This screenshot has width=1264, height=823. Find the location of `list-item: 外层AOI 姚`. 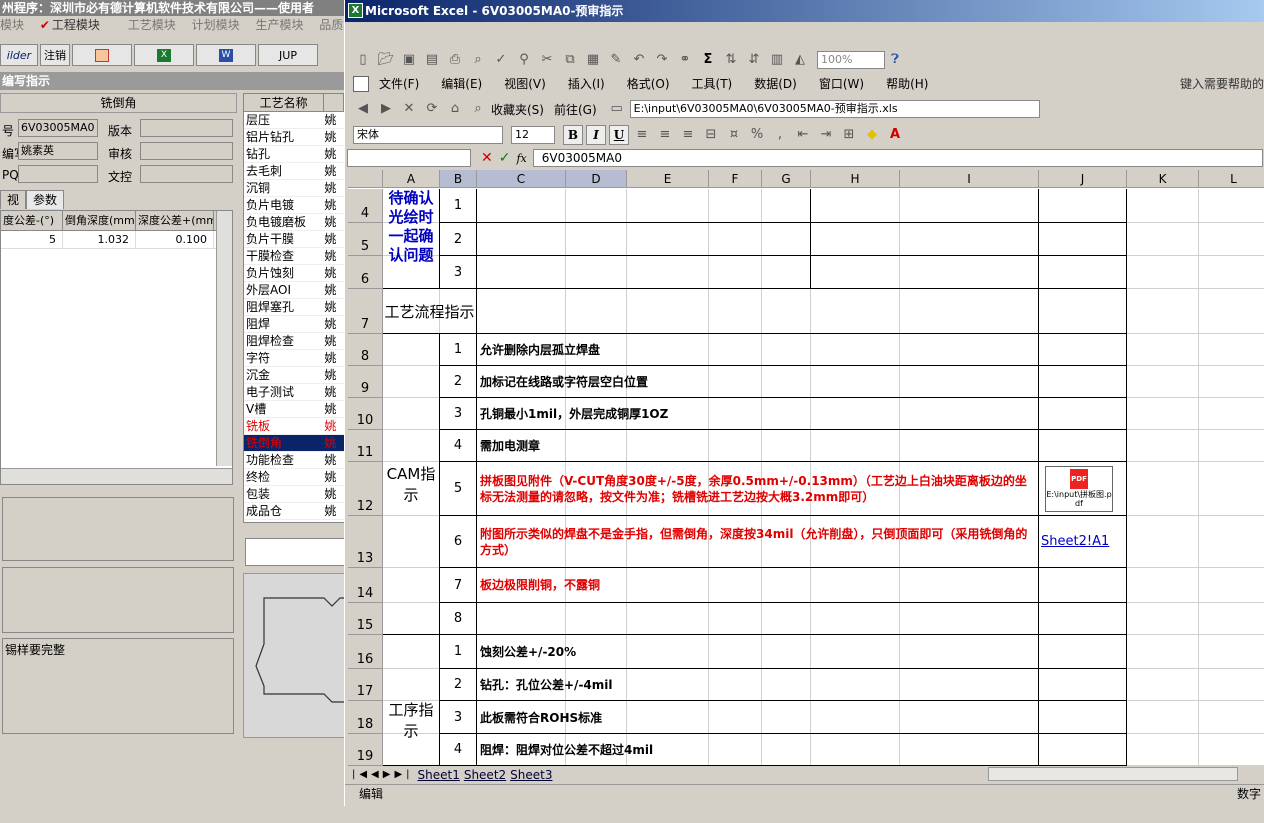

list-item: 外层AOI 姚 is located at coordinates (294, 290).